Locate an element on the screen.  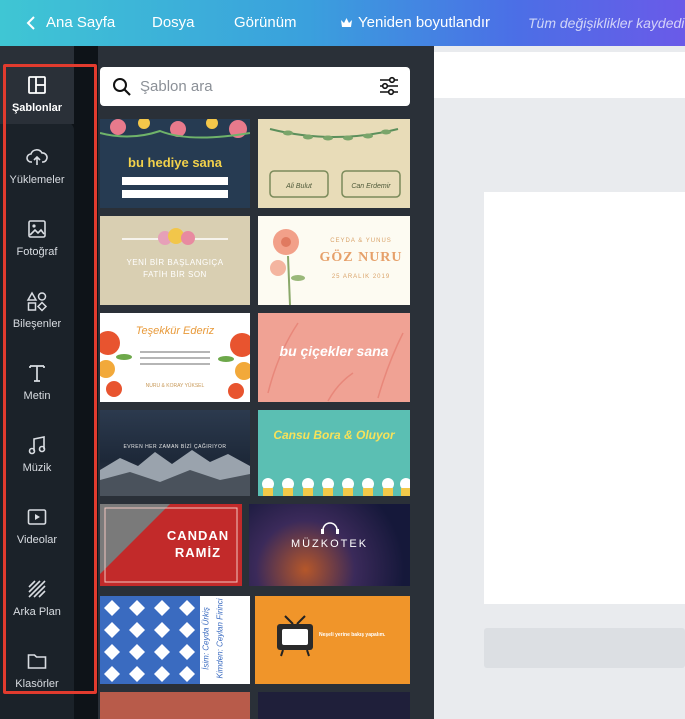
template-title: Teşekkür Ederiz is located at coordinates (175, 331).